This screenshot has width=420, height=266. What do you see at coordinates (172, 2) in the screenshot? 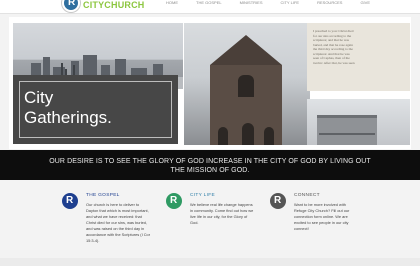
I see `nav-item-home: Home` at bounding box center [172, 2].